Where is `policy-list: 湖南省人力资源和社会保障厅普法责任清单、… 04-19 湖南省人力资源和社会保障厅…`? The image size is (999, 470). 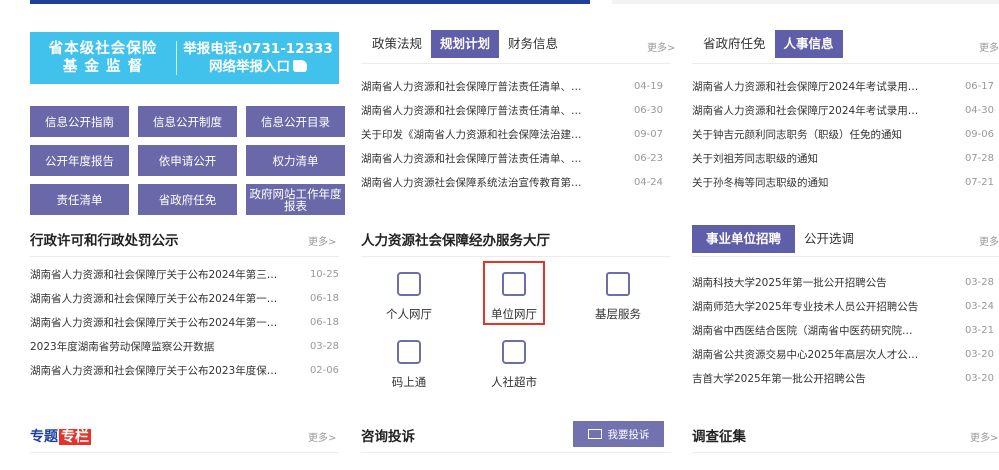 policy-list: 湖南省人力资源和社会保障厅普法责任清单、… 04-19 湖南省人力资源和社会保障厅… is located at coordinates (512, 135).